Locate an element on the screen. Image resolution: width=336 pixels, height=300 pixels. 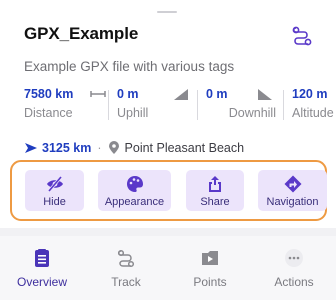
stat-downhill: 0 m Downhill is located at coordinates (241, 108).